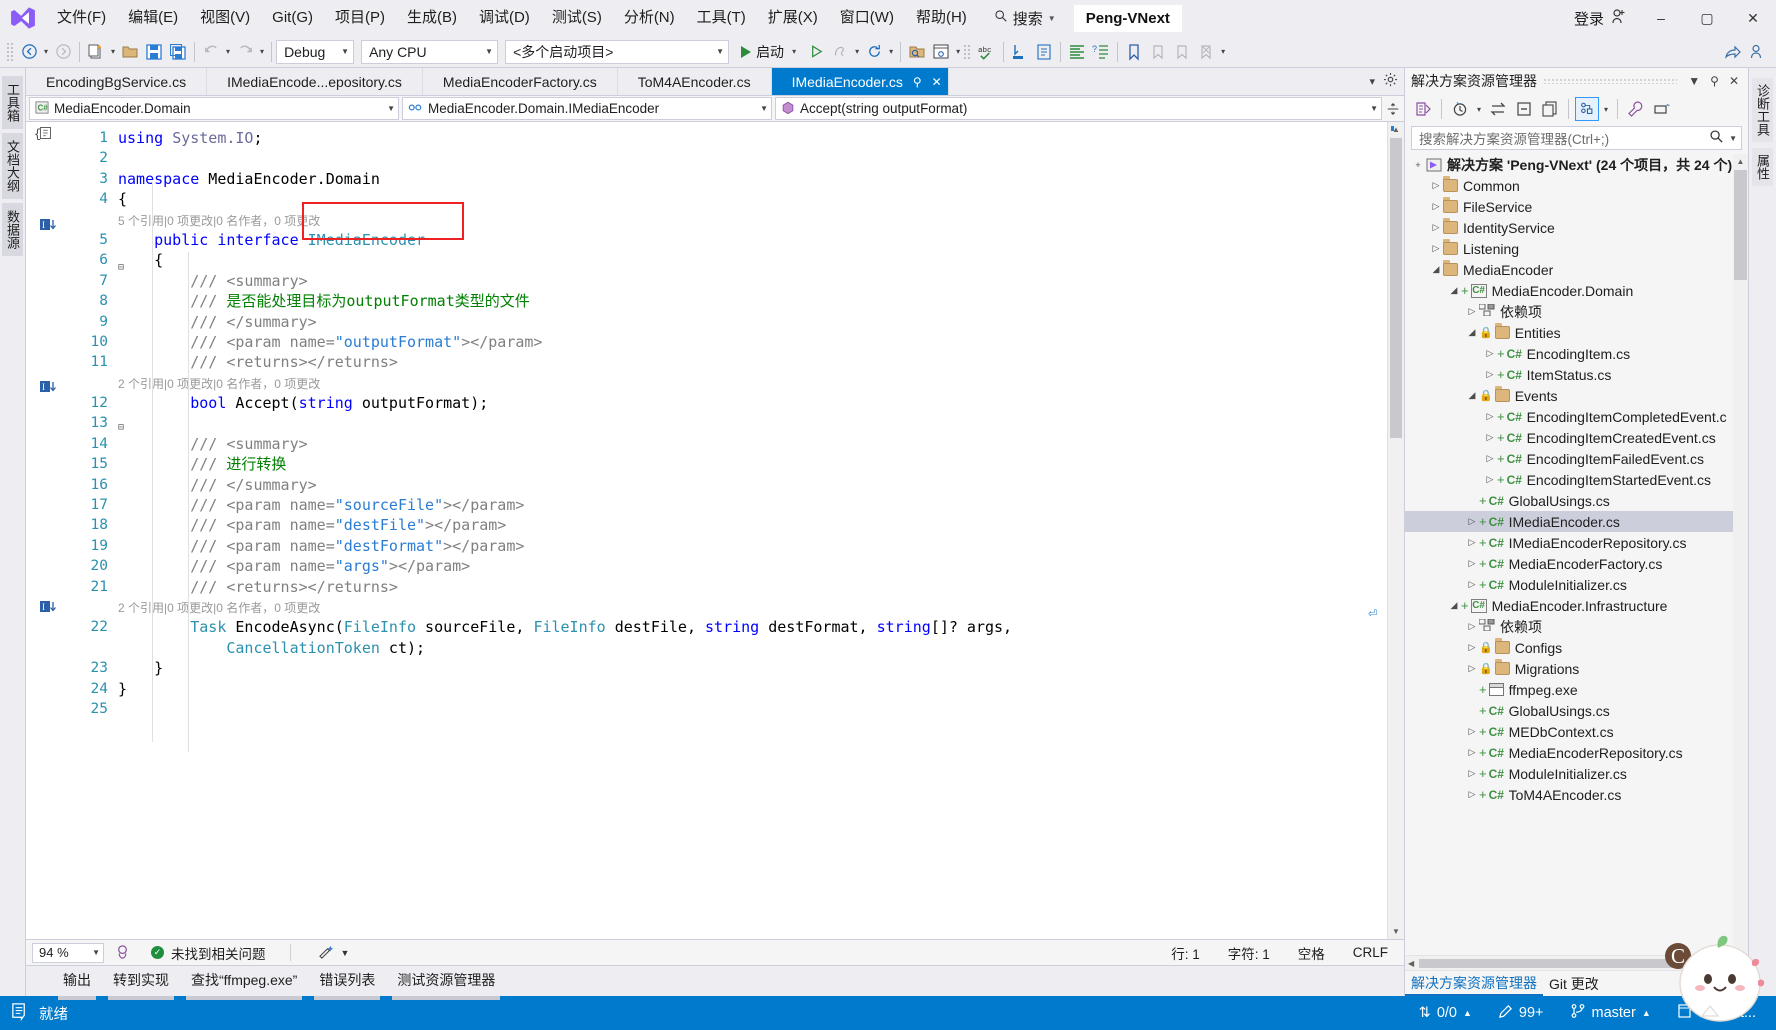 The width and height of the screenshot is (1776, 1030). I want to click on startup-project-combo: <多个启动项目> ▼, so click(617, 51).